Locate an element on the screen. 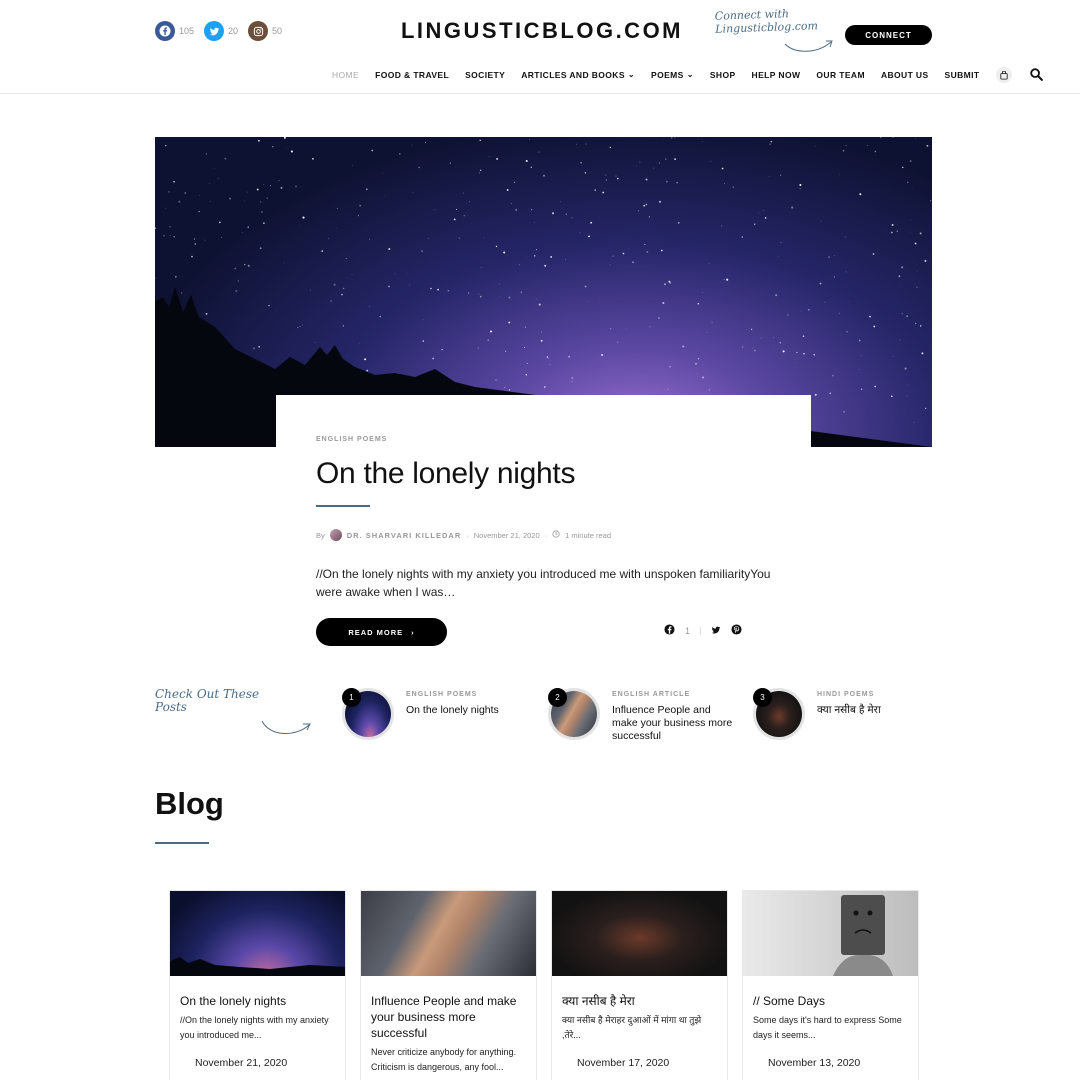 The height and width of the screenshot is (1080, 1080). read-more-button: READ MORE › is located at coordinates (381, 632).